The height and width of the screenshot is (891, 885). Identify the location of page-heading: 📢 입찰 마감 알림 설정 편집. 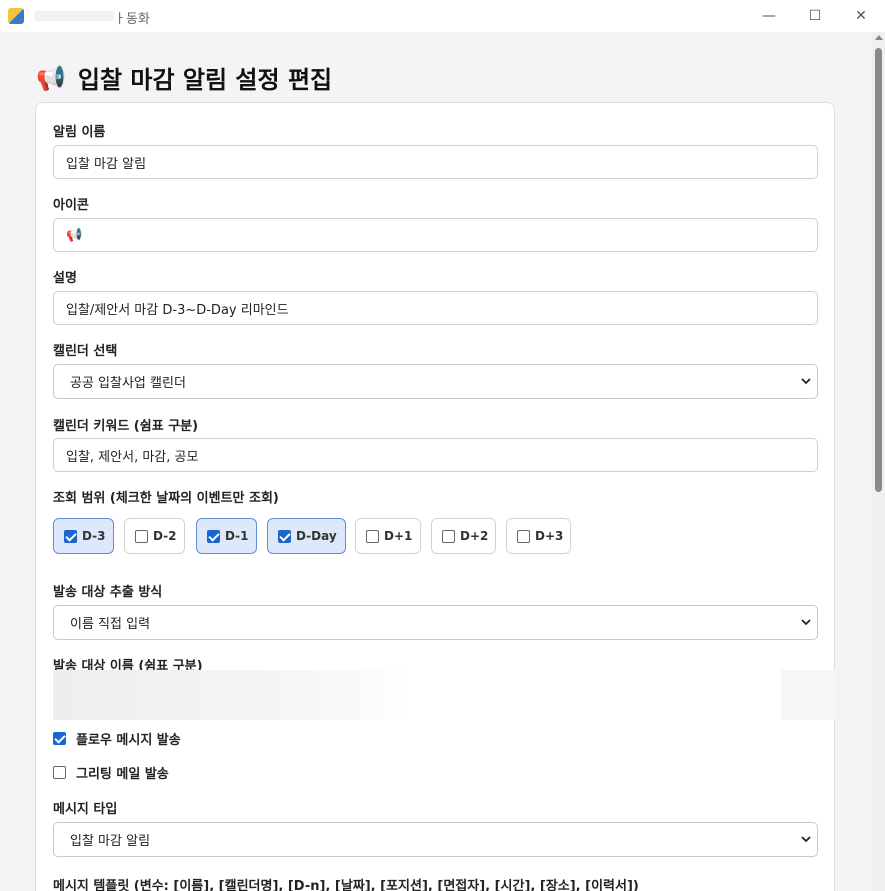
(184, 77).